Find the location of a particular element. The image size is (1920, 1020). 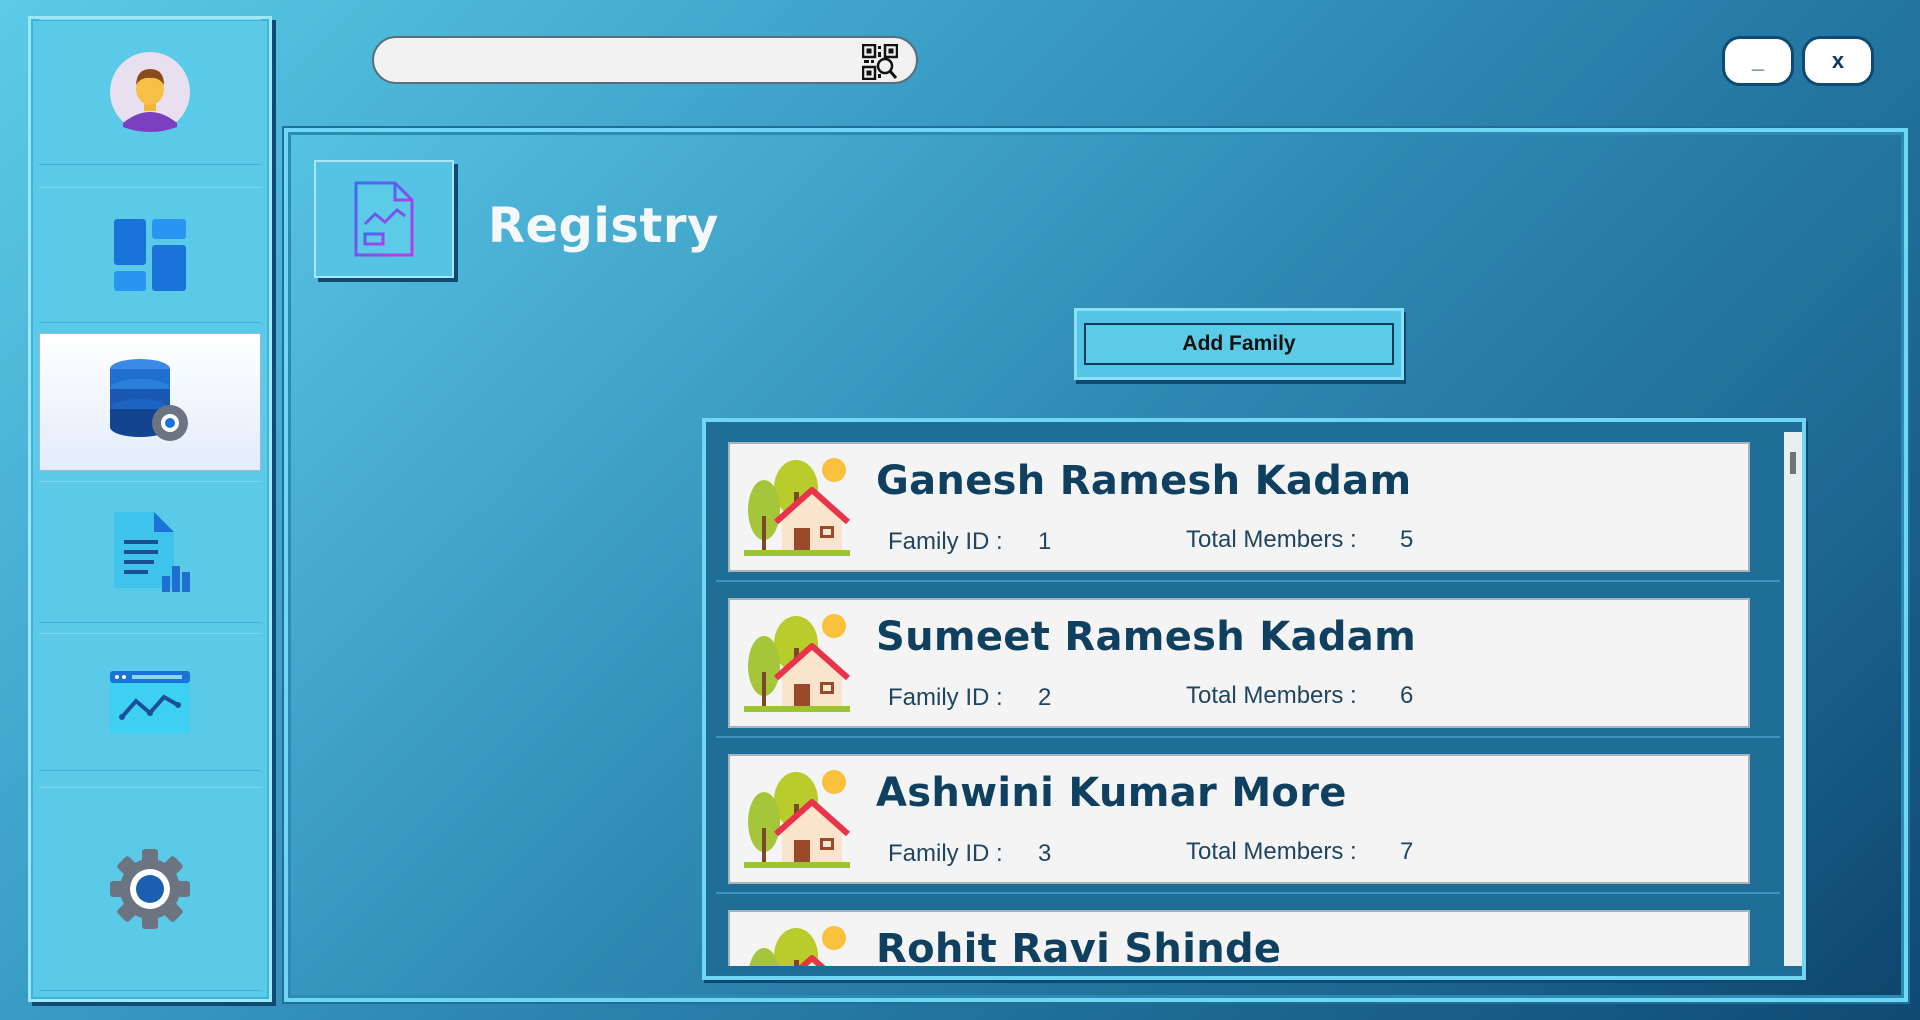

sidebar-item-settings is located at coordinates (150, 889).